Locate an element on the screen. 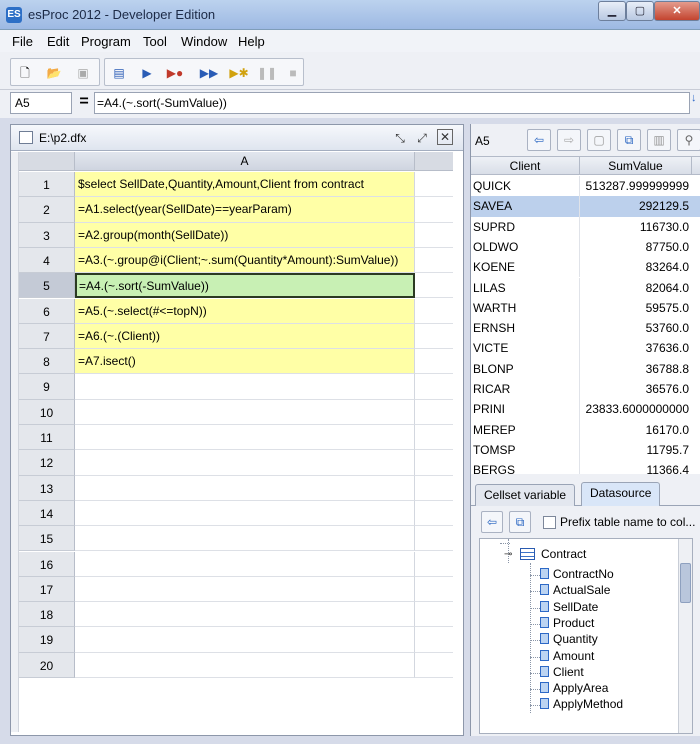 The width and height of the screenshot is (700, 744). new-file-icon: 🗋 is located at coordinates (25, 73).